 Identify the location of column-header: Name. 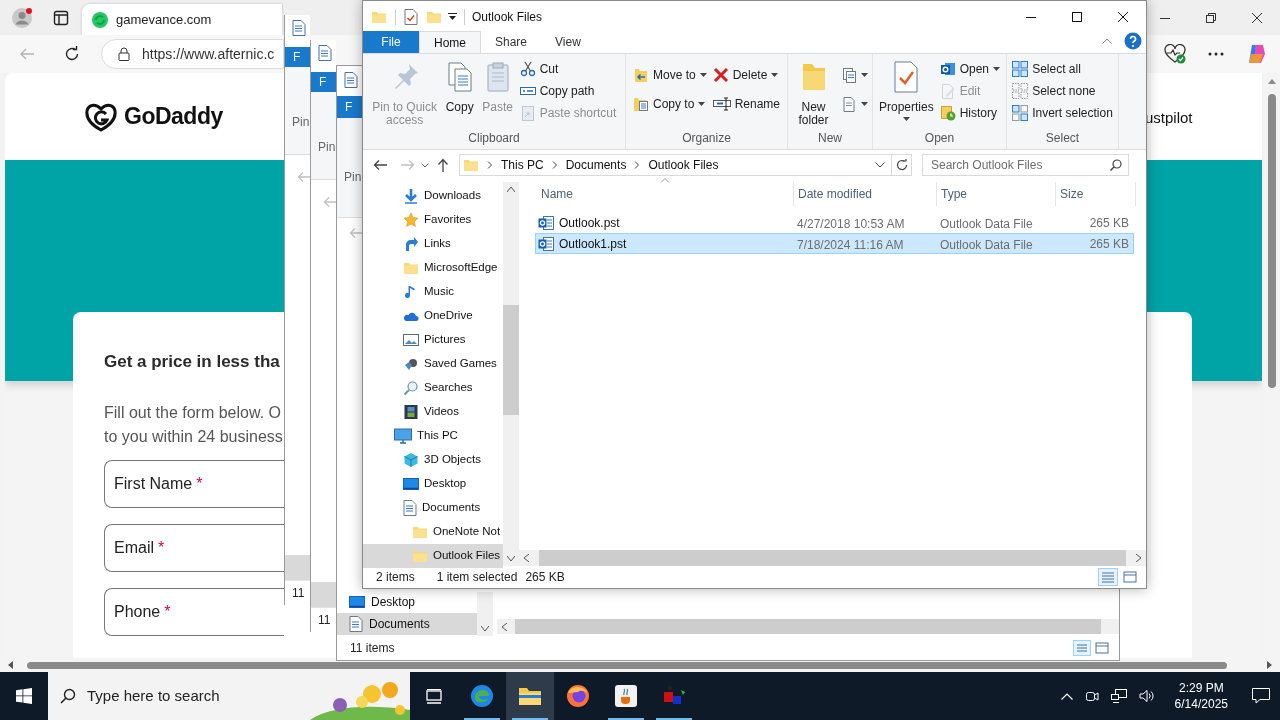
(665, 194).